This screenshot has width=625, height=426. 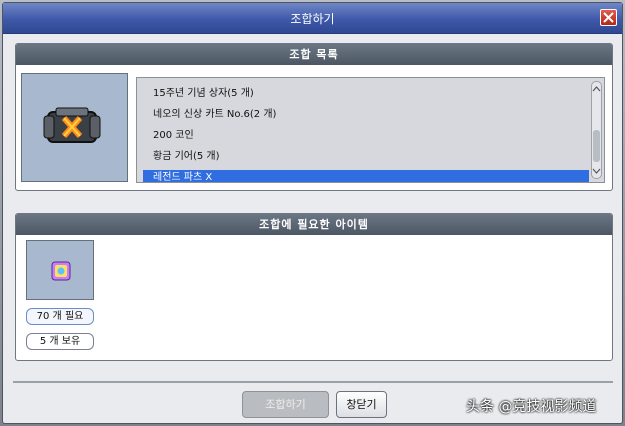 I want to click on combine-button: 조합하기, so click(x=285, y=404).